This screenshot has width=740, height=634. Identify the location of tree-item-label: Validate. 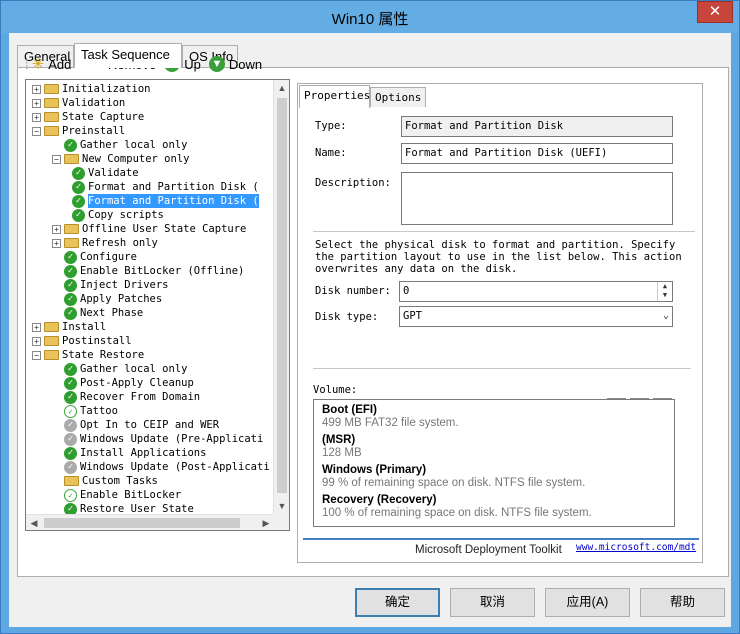
(113, 173).